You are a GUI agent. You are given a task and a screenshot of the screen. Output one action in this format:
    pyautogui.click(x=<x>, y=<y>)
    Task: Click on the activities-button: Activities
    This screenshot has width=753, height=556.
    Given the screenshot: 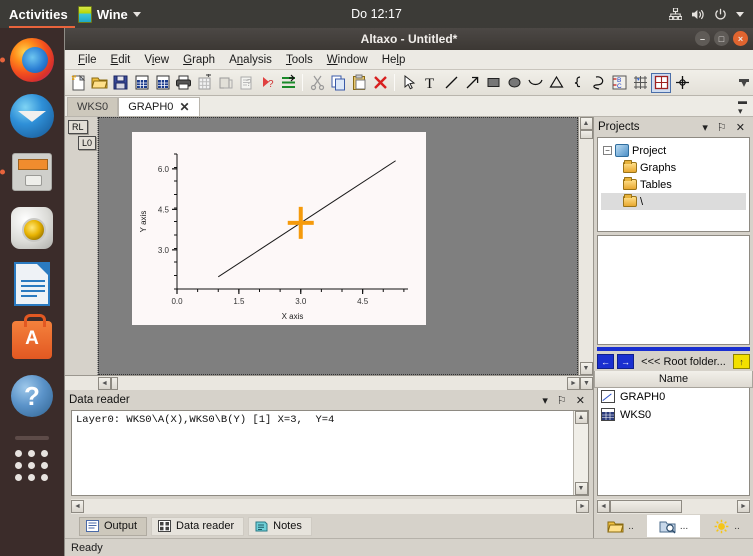 What is the action you would take?
    pyautogui.click(x=39, y=14)
    